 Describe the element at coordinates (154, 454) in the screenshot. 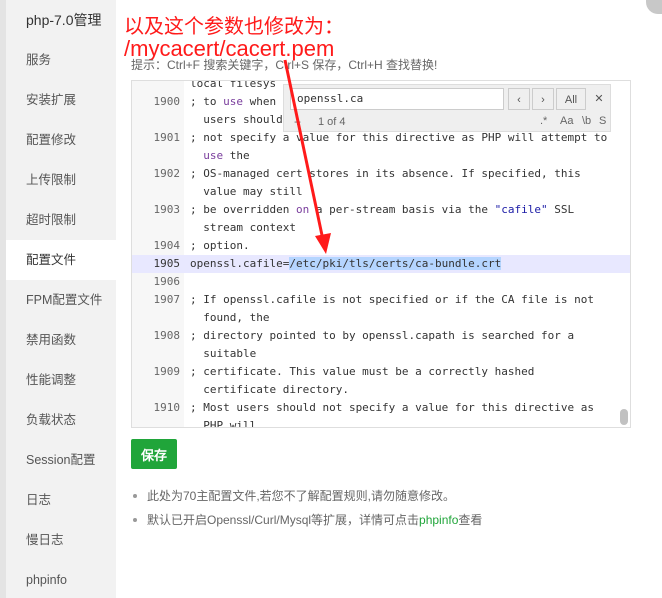

I see `save-button: 保存` at that location.